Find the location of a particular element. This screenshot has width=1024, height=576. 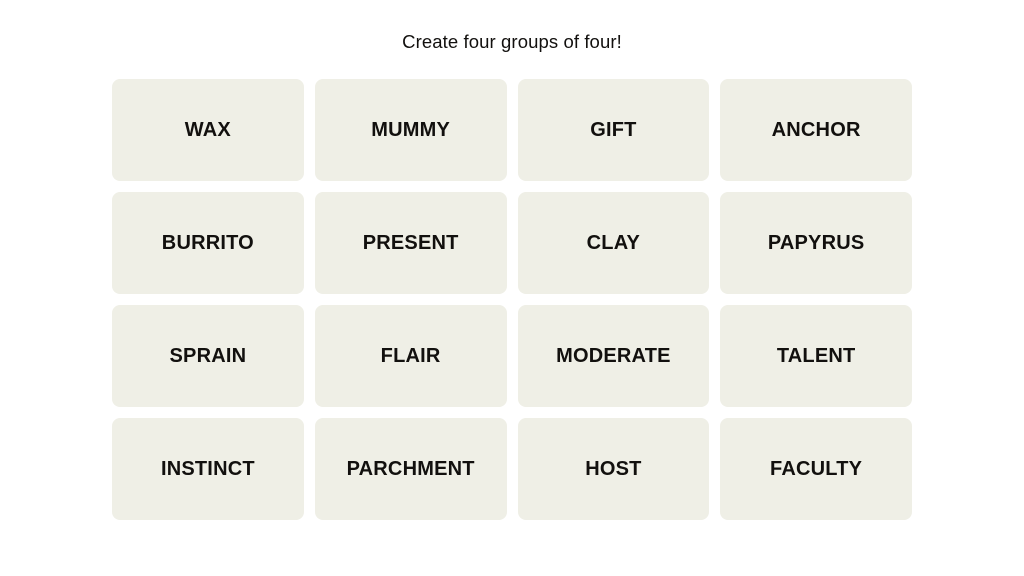

word-tile: PARCHMENT is located at coordinates (410, 468).